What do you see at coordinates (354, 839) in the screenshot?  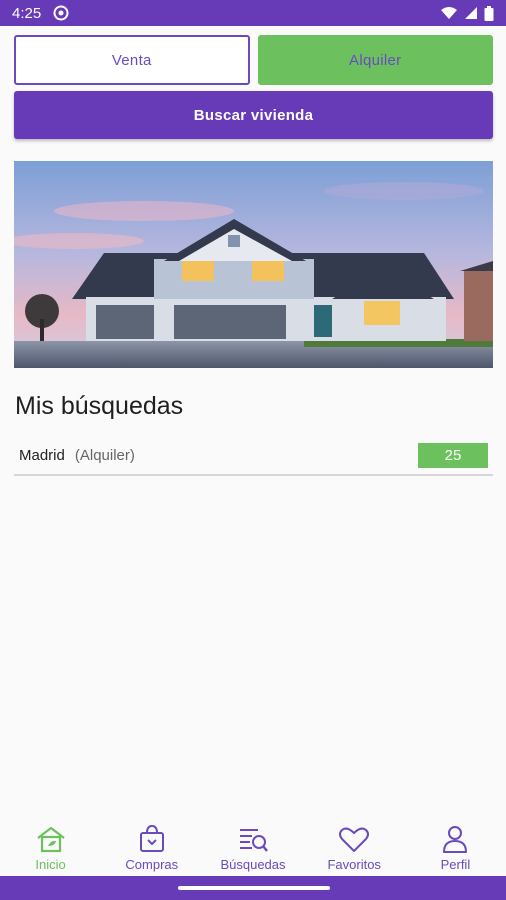 I see `heart-icon` at bounding box center [354, 839].